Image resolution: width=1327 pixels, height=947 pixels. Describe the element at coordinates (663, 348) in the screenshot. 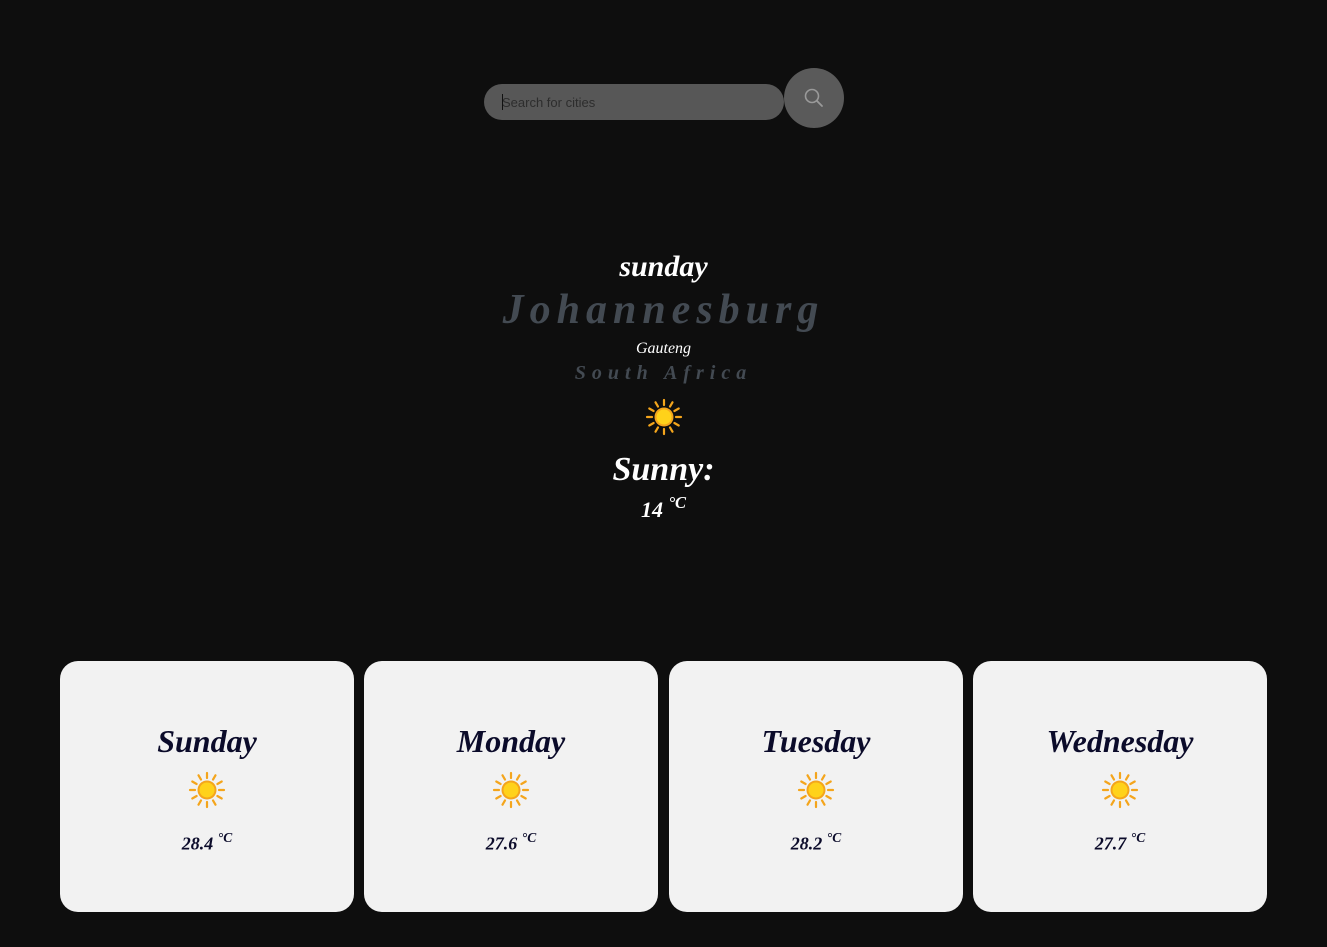

I see `region-name: Gauteng` at that location.